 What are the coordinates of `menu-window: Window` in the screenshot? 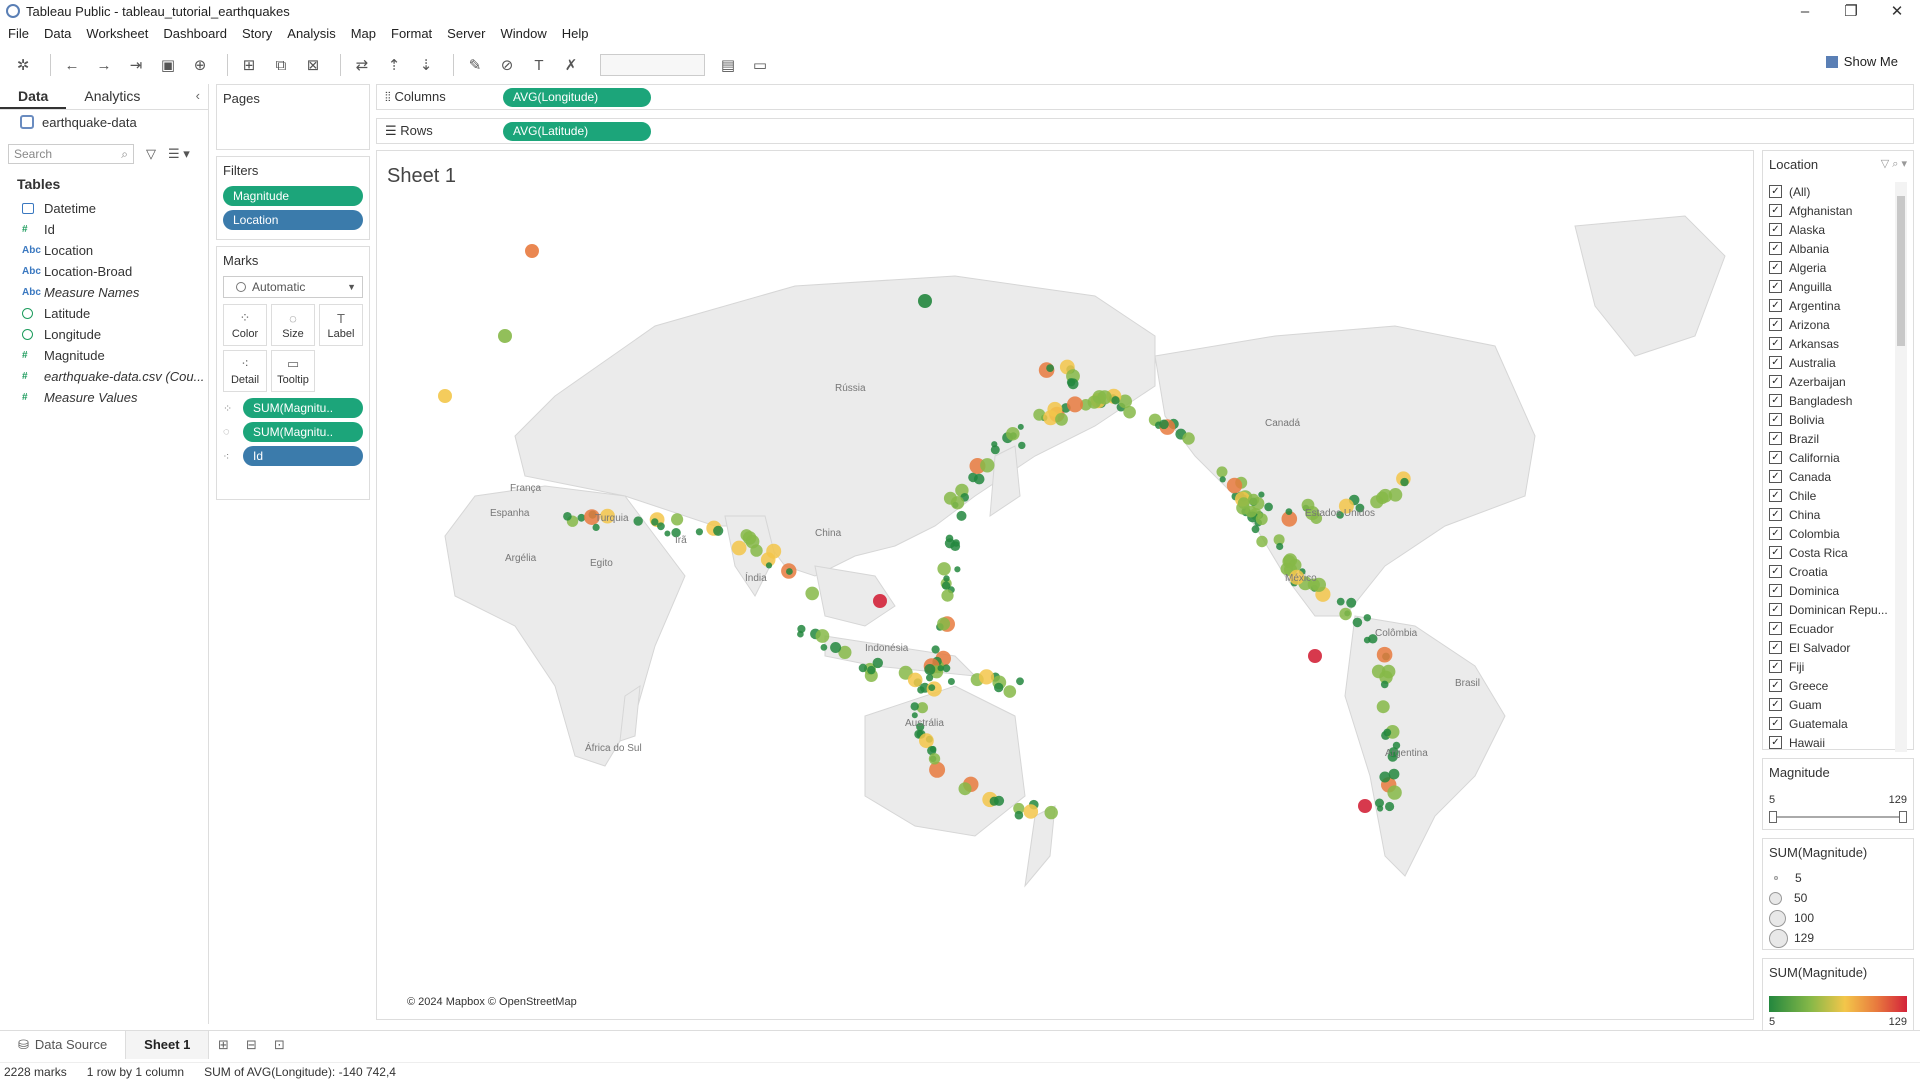 It's located at (523, 33).